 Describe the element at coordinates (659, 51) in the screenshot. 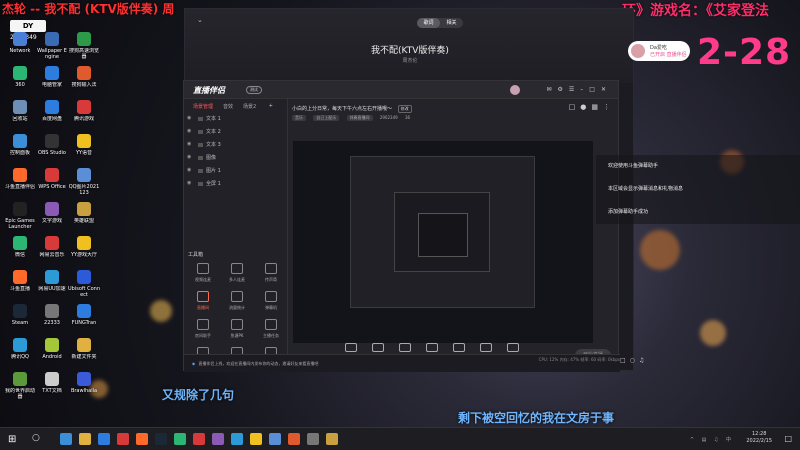

I see `user-chip: Da爱吃 已开启 直播伴侣` at that location.